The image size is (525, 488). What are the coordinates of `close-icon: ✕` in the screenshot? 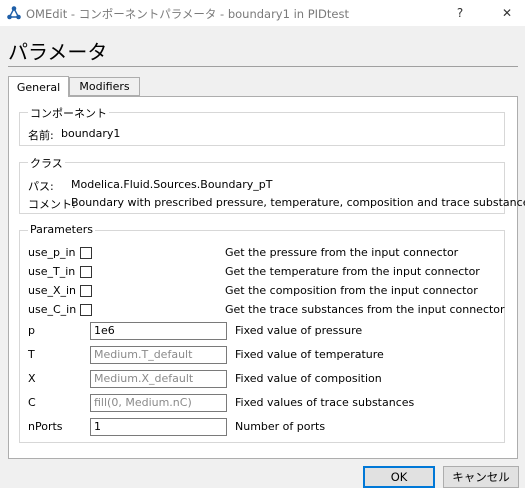 It's located at (507, 13).